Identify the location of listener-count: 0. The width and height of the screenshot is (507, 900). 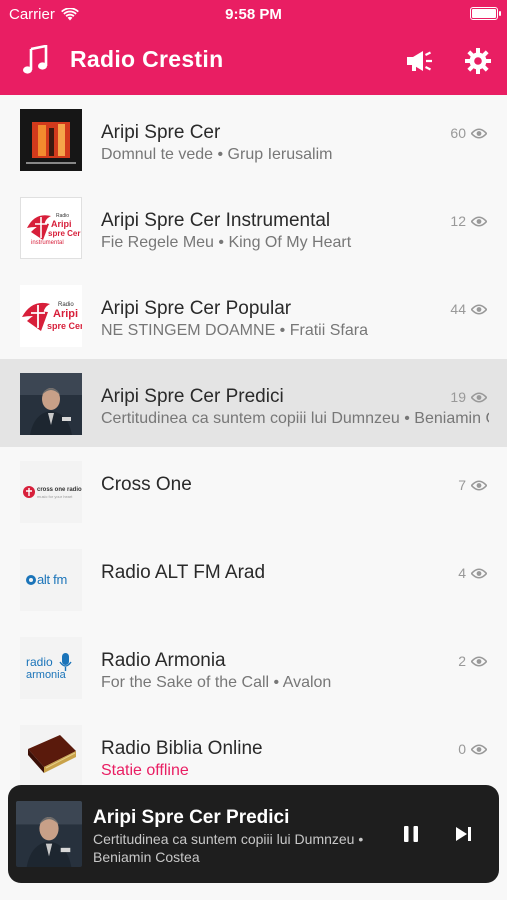
(472, 749).